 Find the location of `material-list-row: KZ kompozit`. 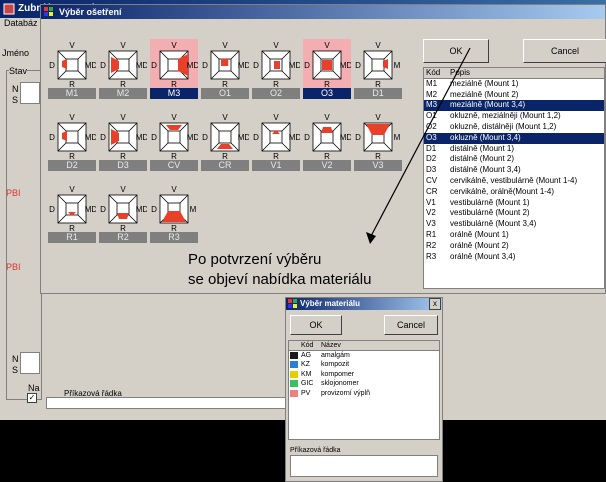

material-list-row: KZ kompozit is located at coordinates (364, 365).